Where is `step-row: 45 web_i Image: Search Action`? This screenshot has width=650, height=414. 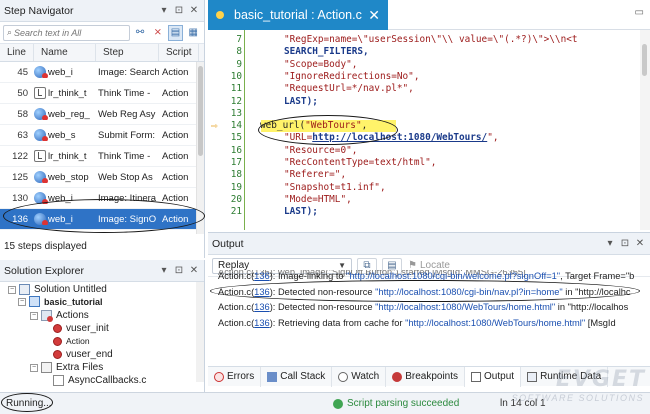 step-row: 45 web_i Image: Search Action is located at coordinates (102, 72).